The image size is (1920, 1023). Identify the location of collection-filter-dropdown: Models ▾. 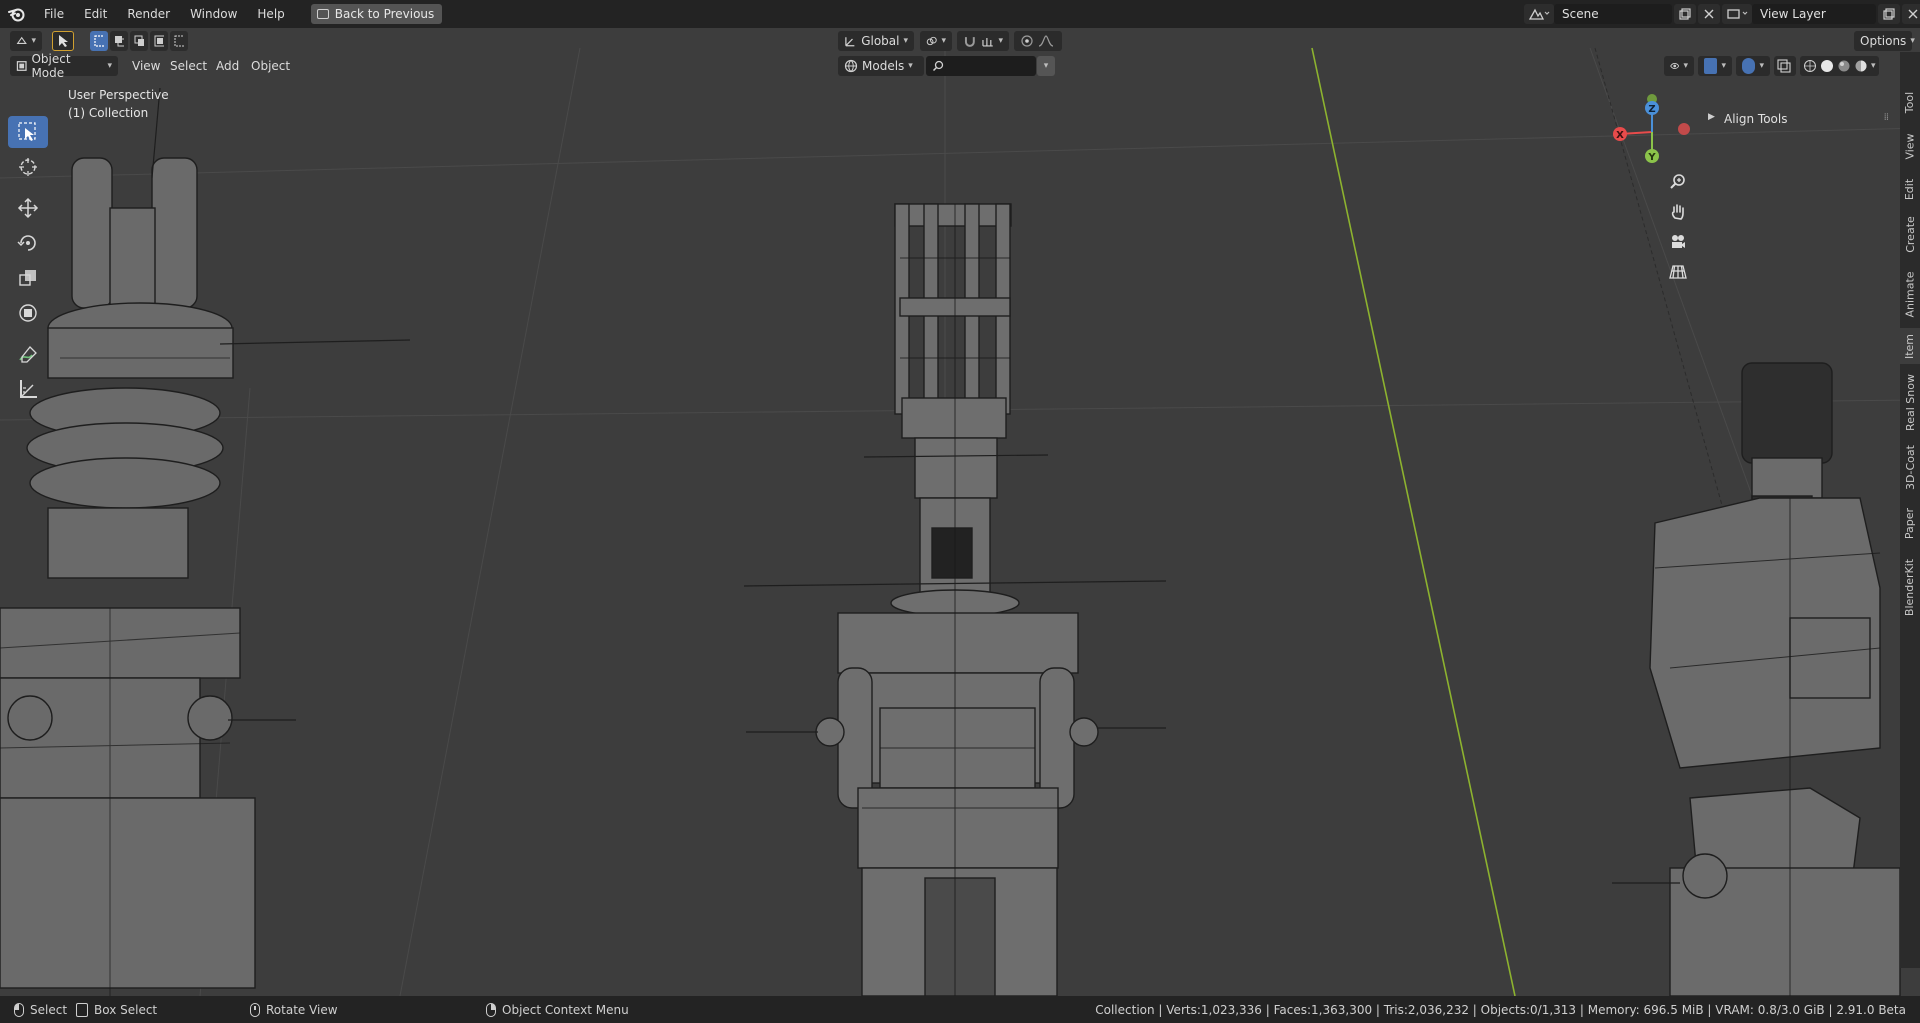
(881, 66).